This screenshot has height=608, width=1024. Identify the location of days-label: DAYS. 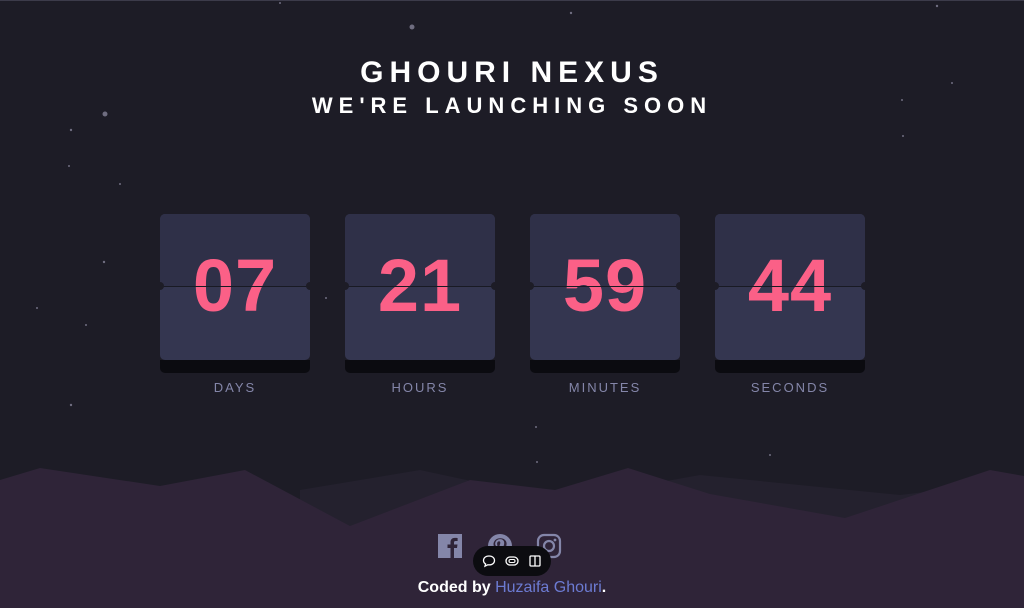
(235, 387).